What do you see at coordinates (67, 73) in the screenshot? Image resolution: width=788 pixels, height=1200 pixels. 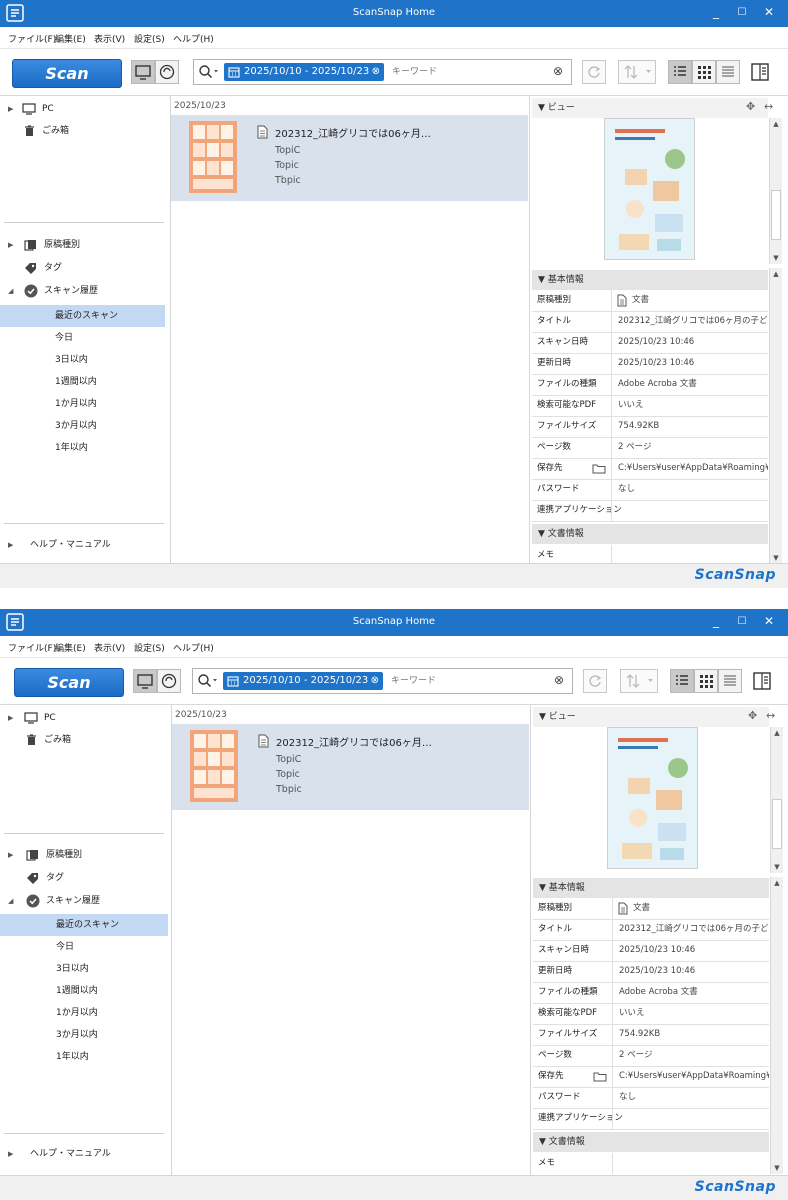 I see `scan-button: Scan` at bounding box center [67, 73].